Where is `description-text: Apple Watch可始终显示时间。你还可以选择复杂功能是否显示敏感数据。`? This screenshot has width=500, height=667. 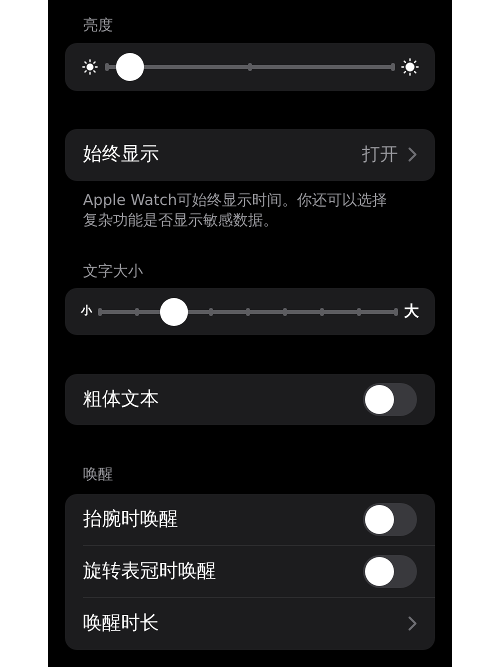 description-text: Apple Watch可始终显示时间。你还可以选择复杂功能是否显示敏感数据。 is located at coordinates (235, 210).